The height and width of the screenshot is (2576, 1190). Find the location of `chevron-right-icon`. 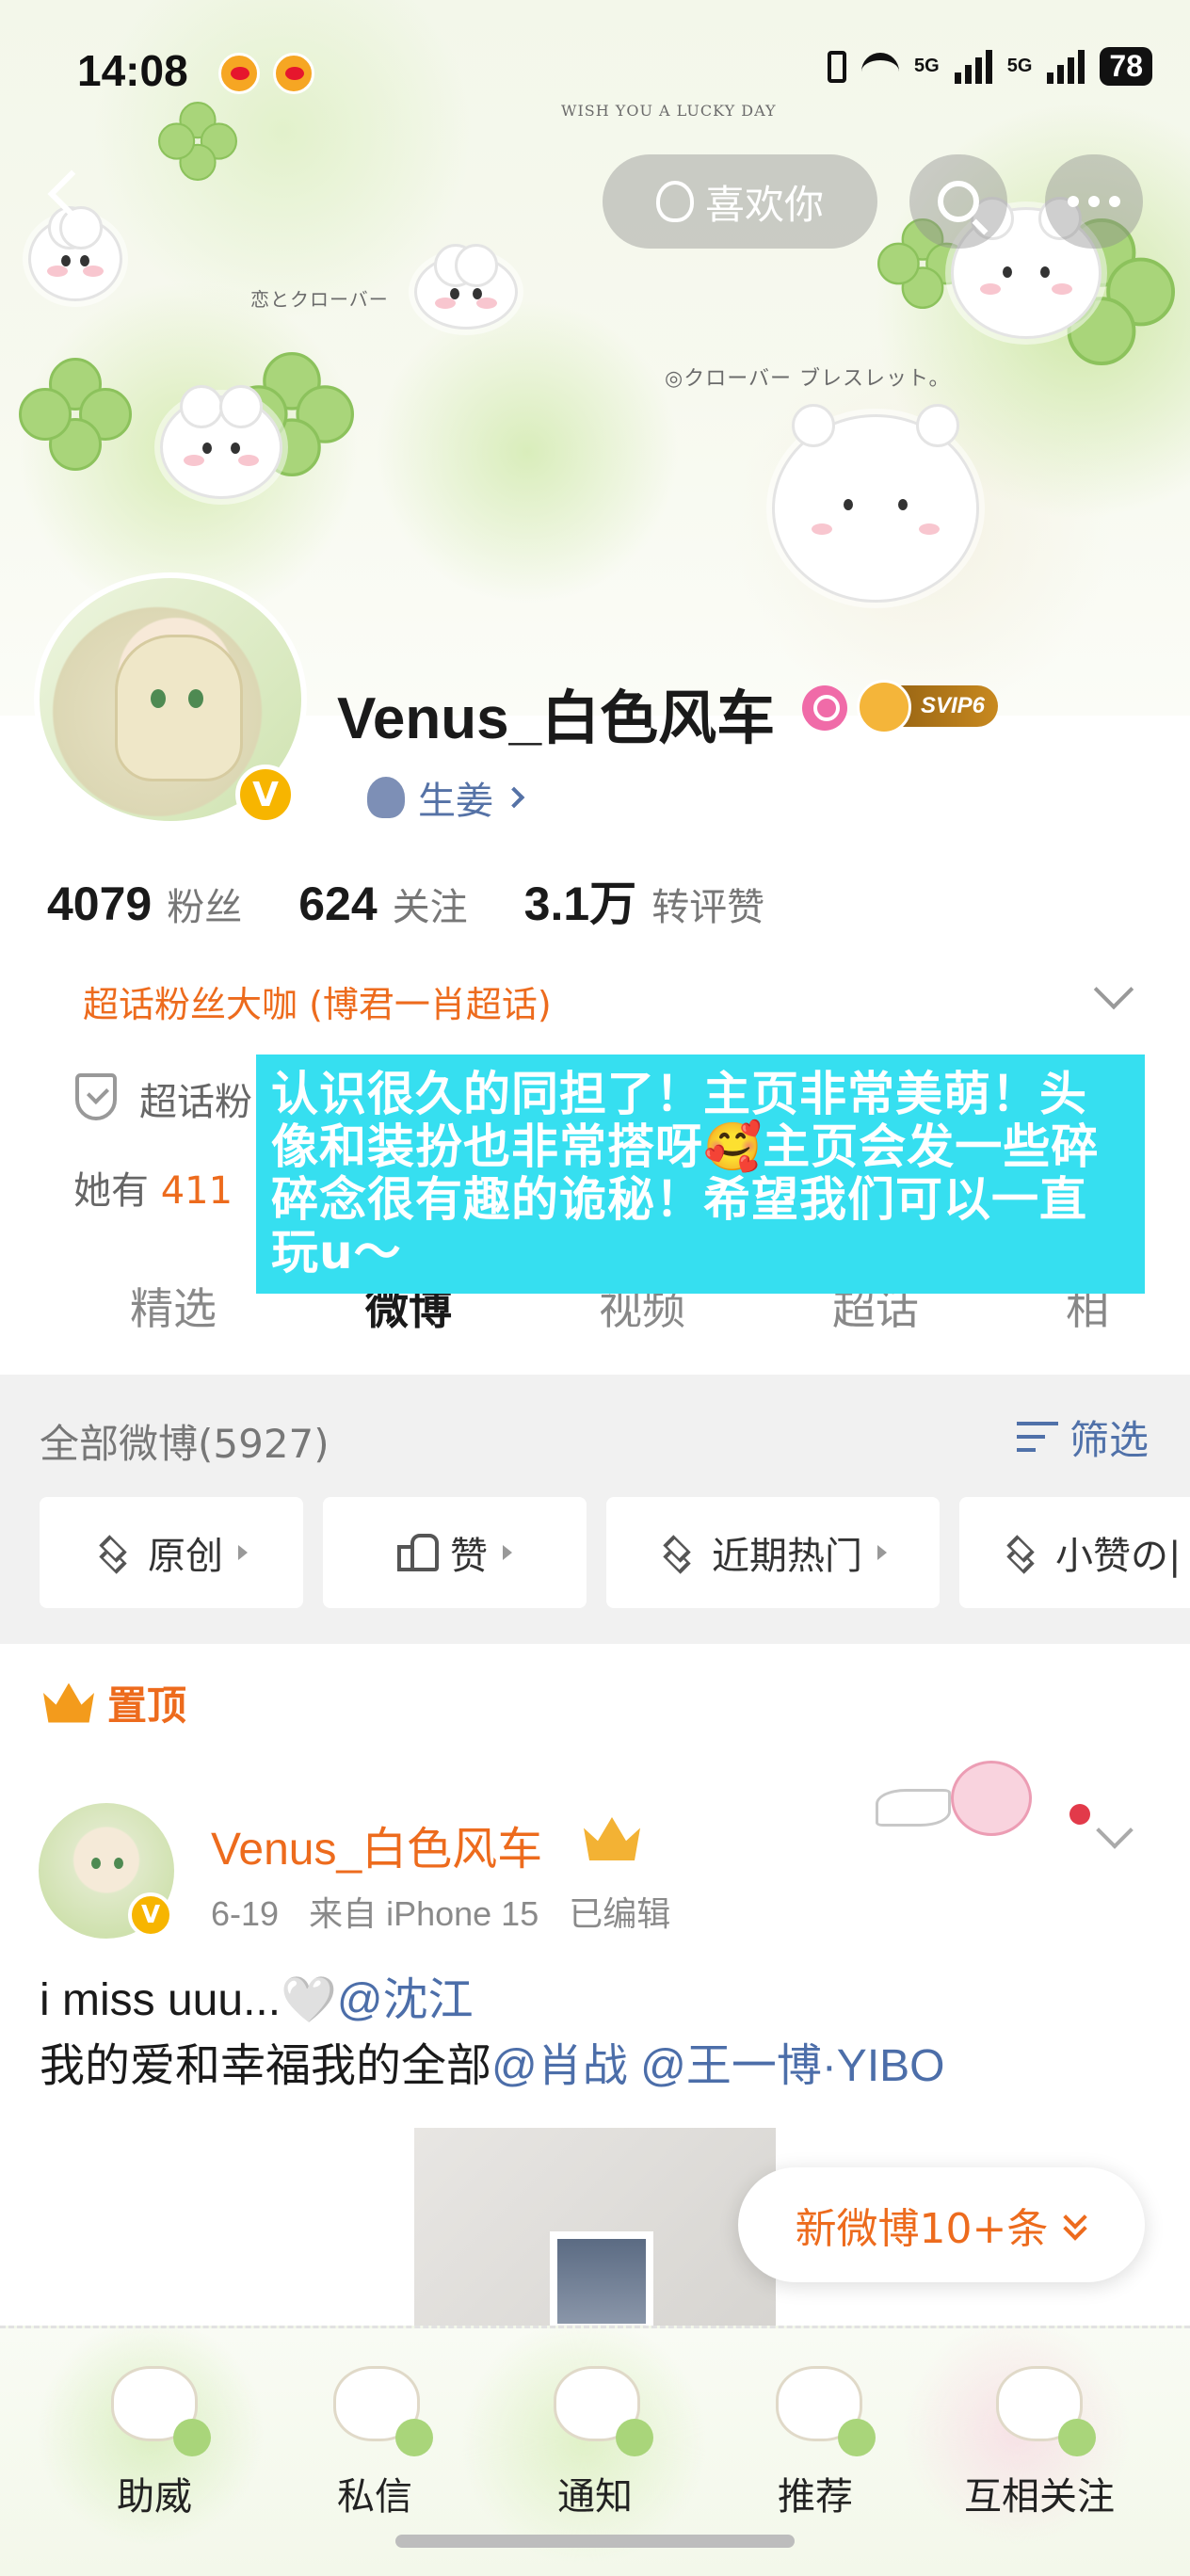

chevron-right-icon is located at coordinates (514, 797).